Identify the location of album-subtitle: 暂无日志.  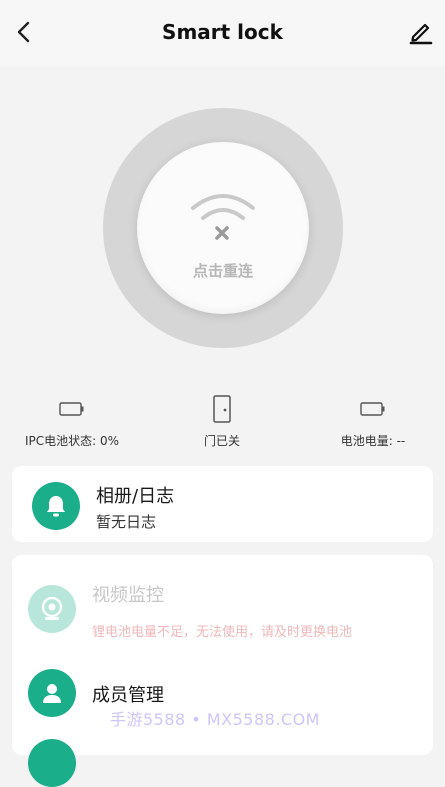
(126, 522).